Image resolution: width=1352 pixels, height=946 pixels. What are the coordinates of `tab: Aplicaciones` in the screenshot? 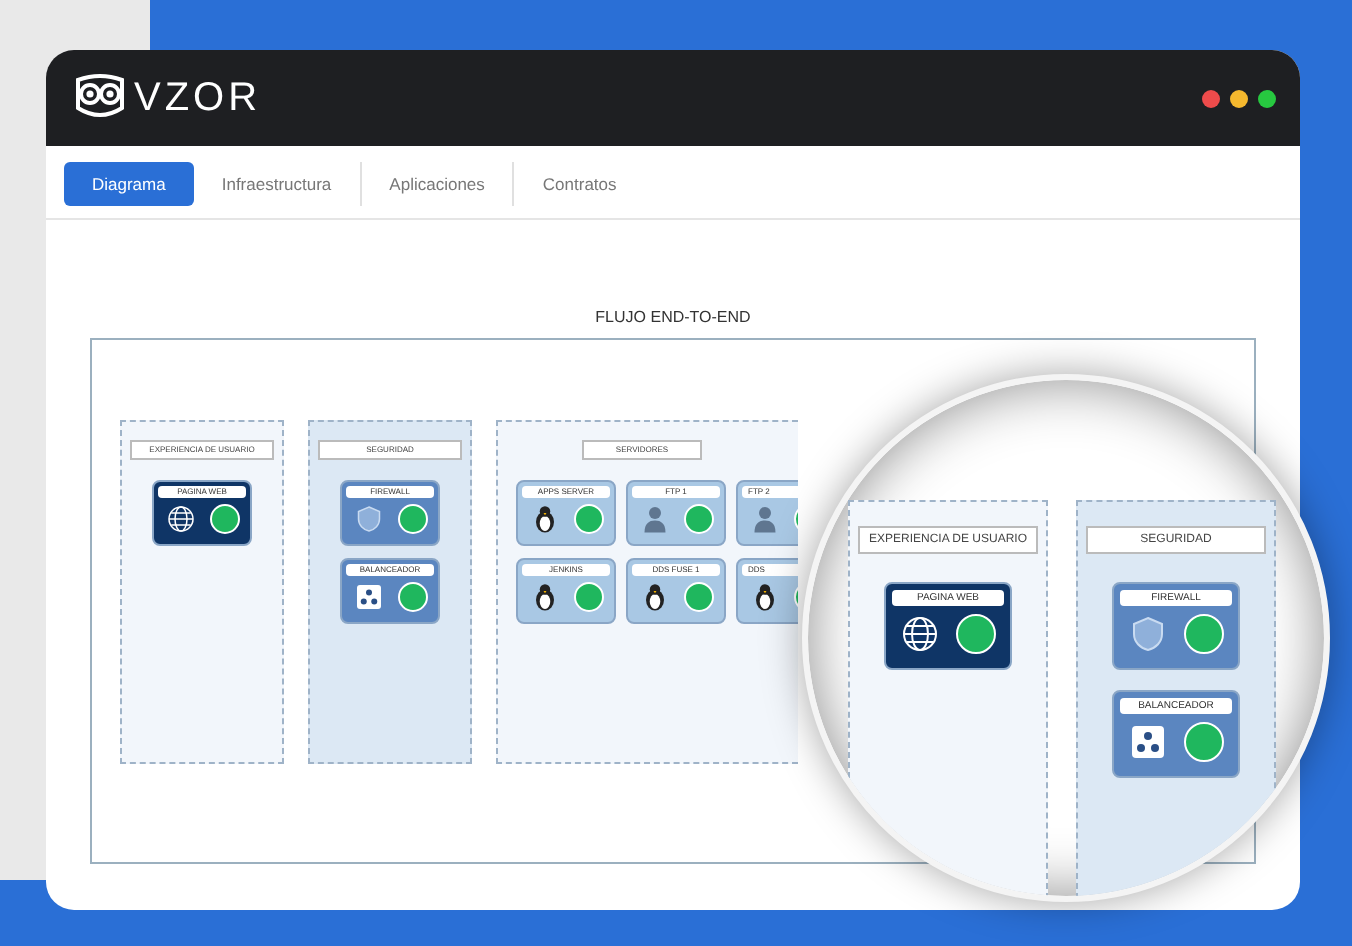 It's located at (437, 184).